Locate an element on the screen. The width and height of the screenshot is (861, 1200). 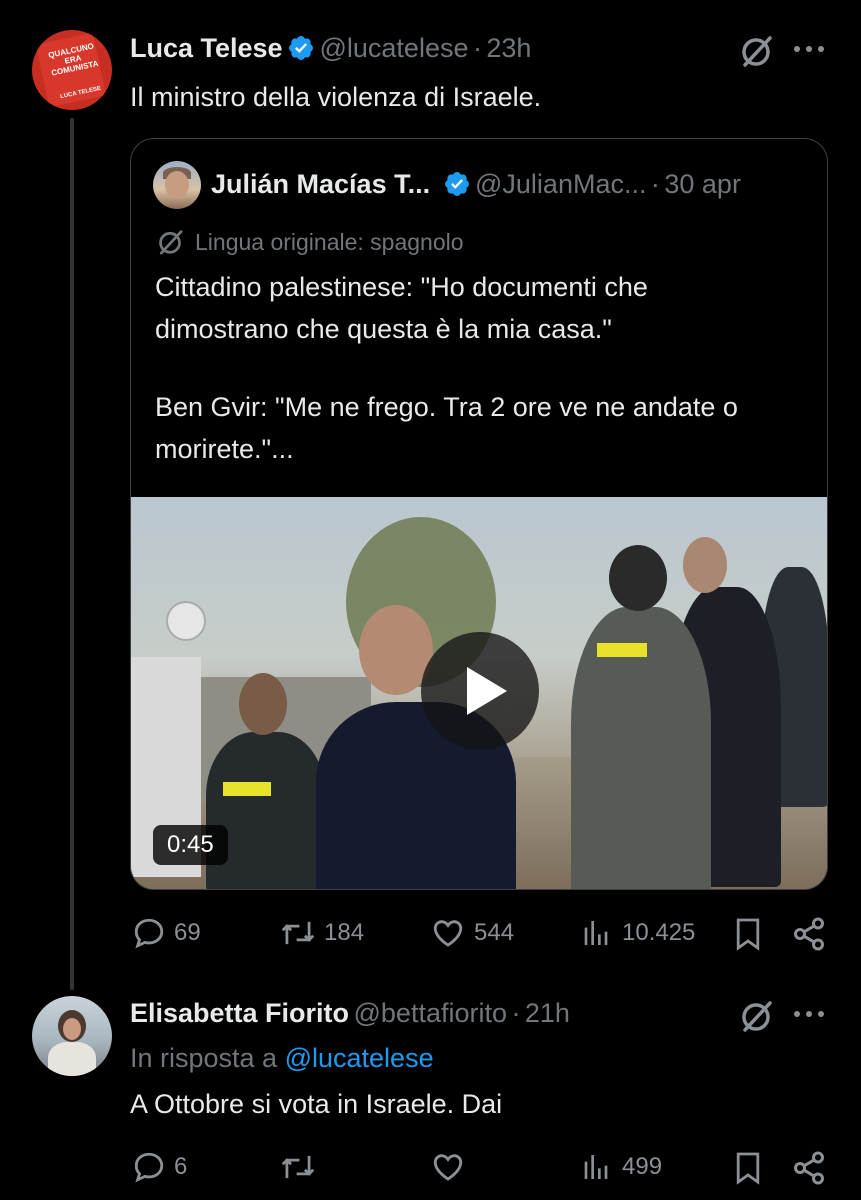
reply-count: 6 is located at coordinates (181, 1166).